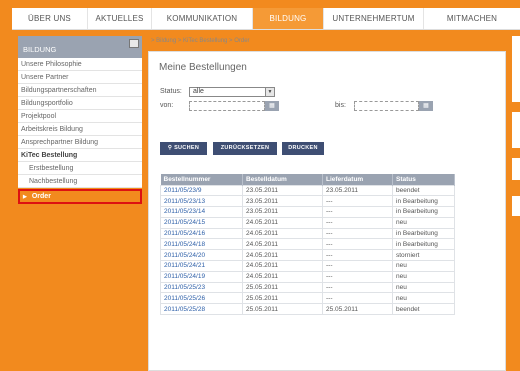  I want to click on table-row: 2011/05/24/19 24.05.2011 --- neu, so click(307, 276).